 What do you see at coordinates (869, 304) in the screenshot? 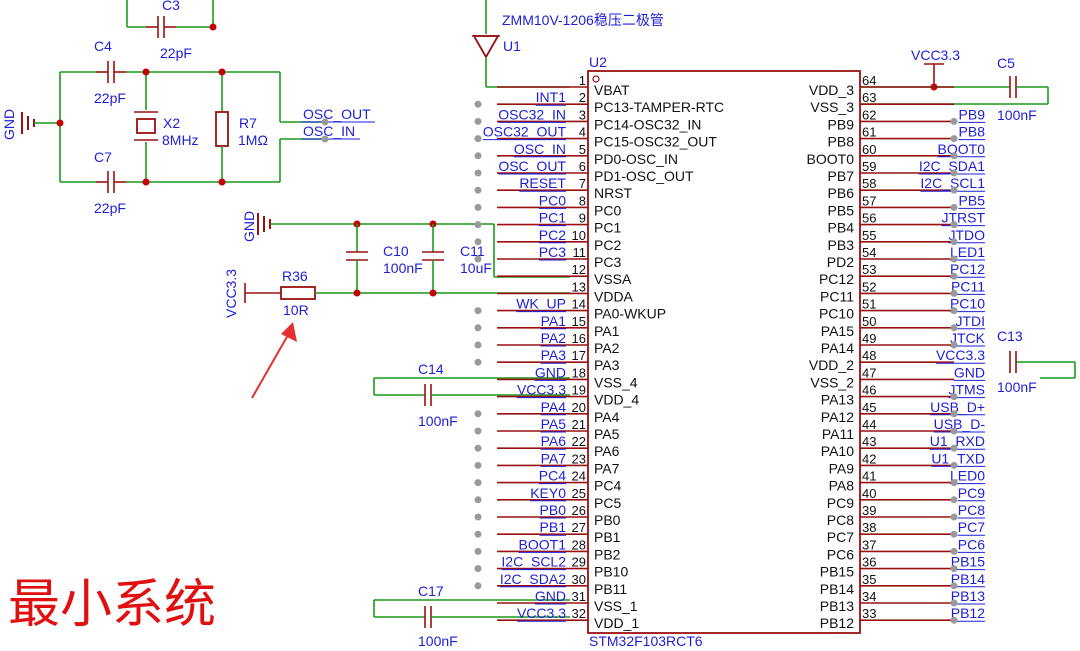
I see `pin-number-right-51: 51` at bounding box center [869, 304].